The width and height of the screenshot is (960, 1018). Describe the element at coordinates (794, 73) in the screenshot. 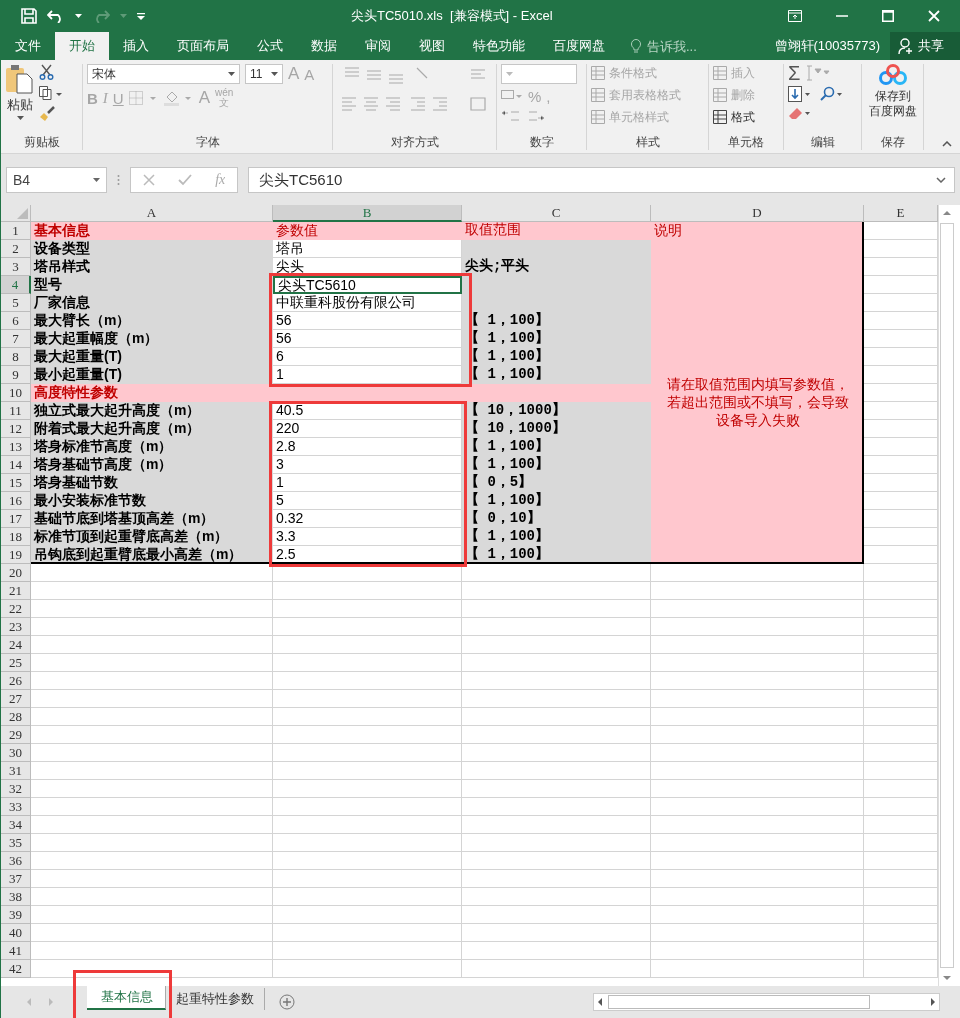

I see `autosum-button: Σ` at that location.